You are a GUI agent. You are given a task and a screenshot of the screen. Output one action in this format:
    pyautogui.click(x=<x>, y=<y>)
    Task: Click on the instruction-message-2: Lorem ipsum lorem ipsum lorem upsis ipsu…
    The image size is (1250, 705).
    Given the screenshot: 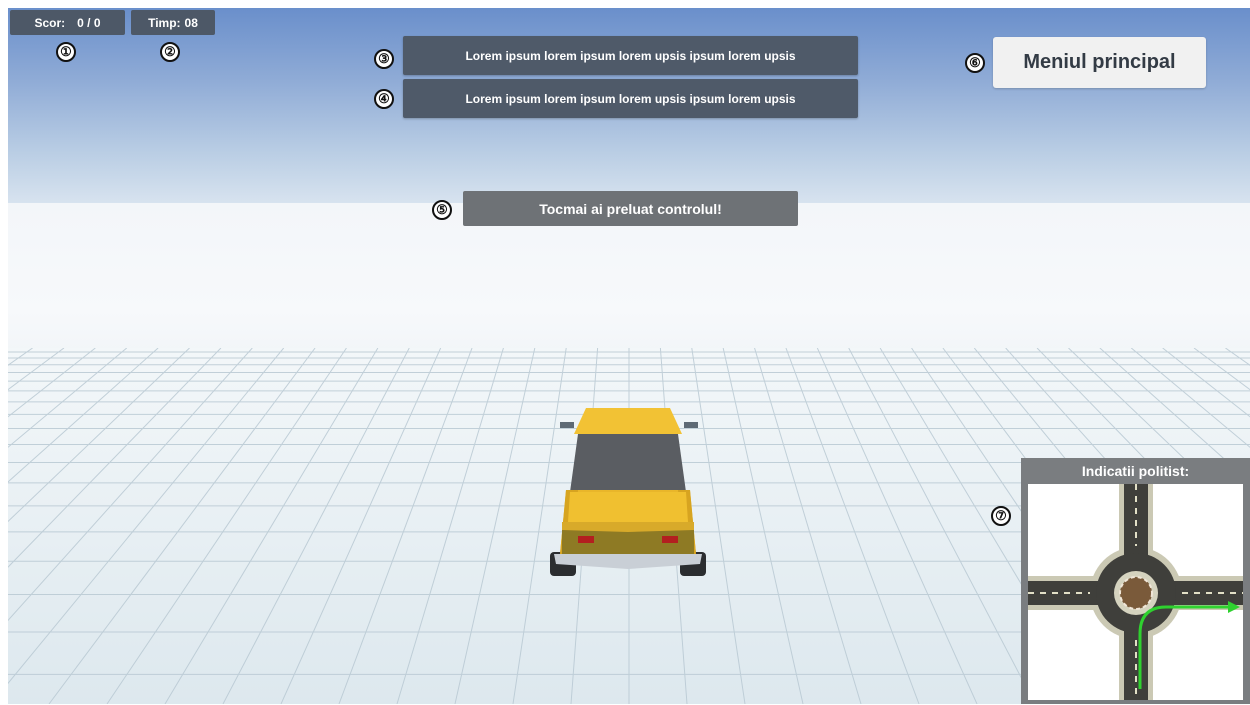 What is the action you would take?
    pyautogui.click(x=630, y=98)
    